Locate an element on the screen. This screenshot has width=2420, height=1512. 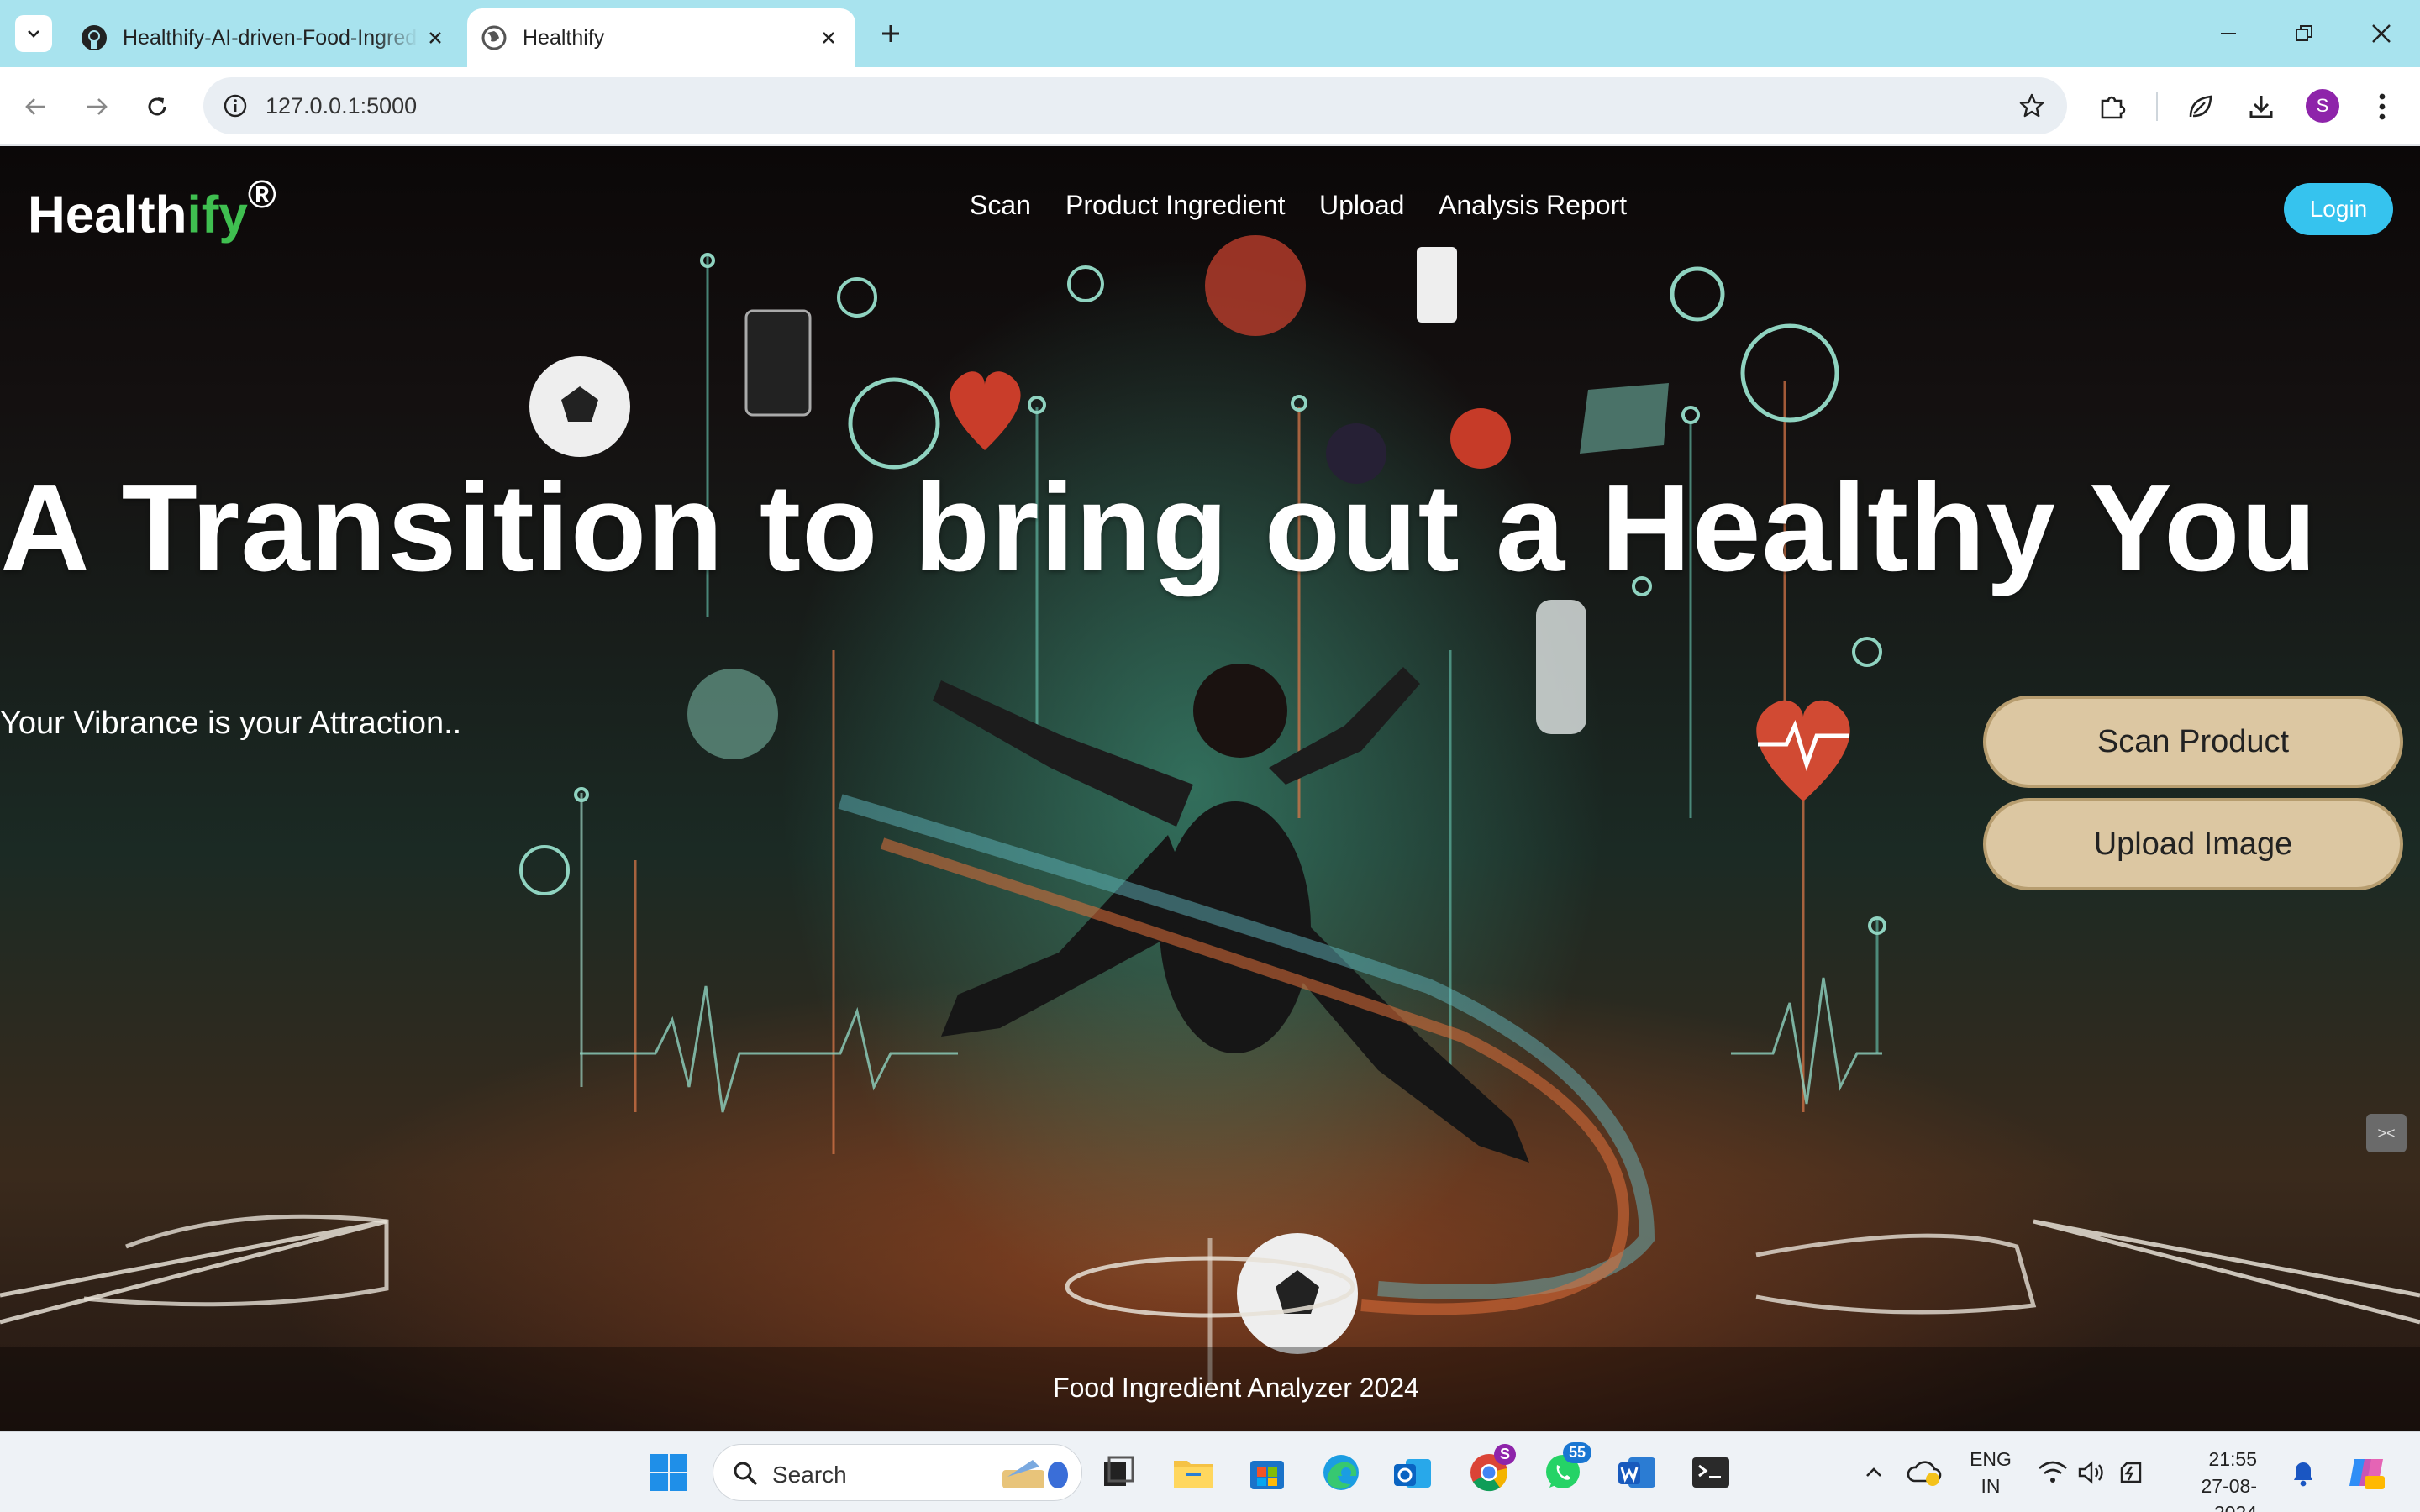
terminal-icon is located at coordinates (1710, 1472).